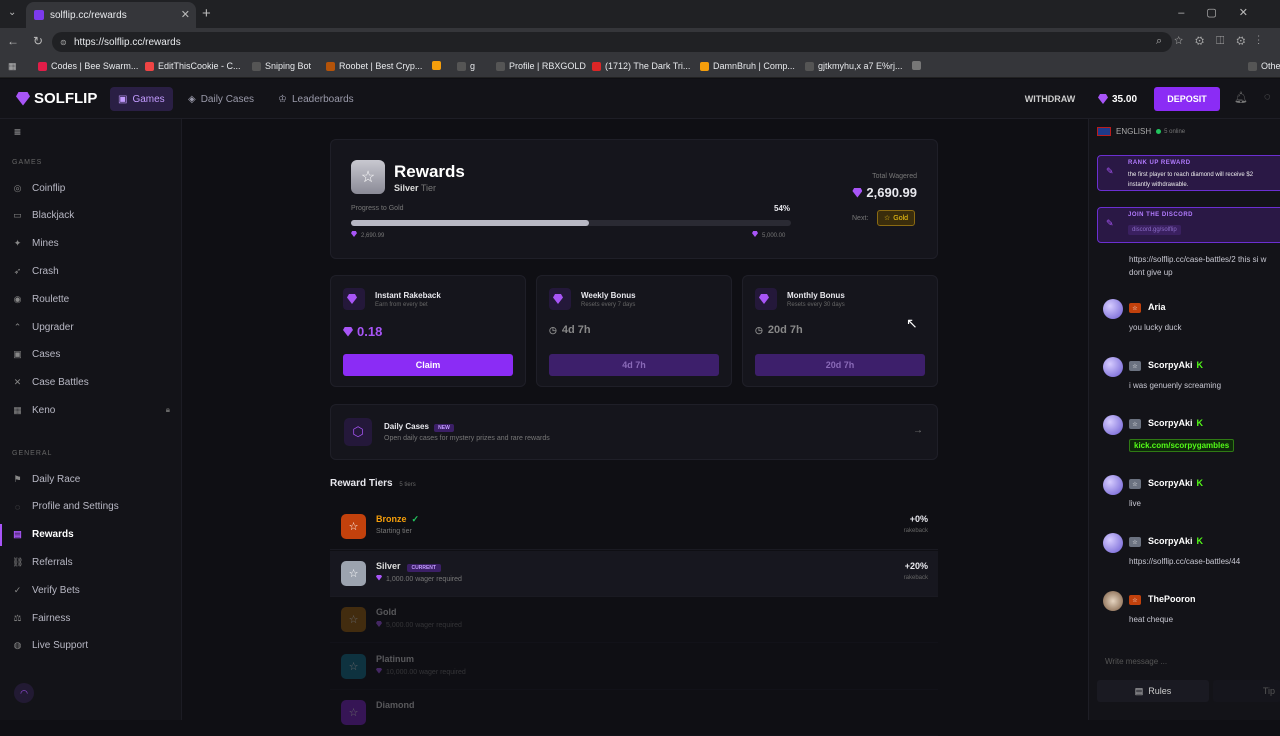 The image size is (1280, 736). Describe the element at coordinates (206, 13) in the screenshot. I see `new-tab-icon: +` at that location.